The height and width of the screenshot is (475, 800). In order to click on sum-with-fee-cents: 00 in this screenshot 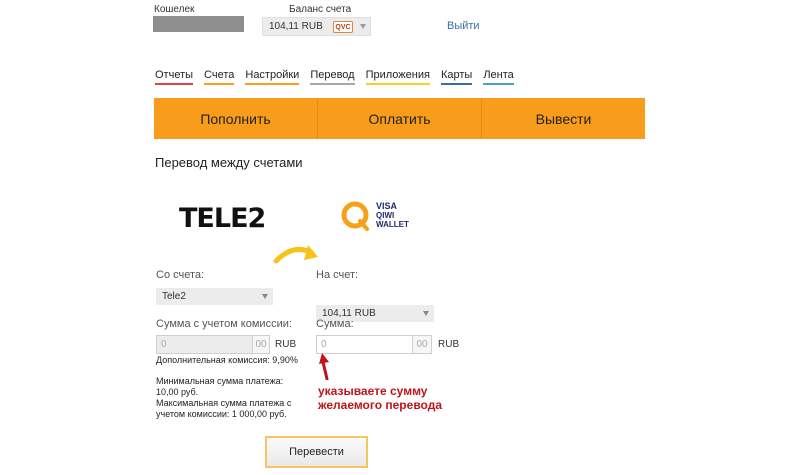, I will do `click(261, 344)`.